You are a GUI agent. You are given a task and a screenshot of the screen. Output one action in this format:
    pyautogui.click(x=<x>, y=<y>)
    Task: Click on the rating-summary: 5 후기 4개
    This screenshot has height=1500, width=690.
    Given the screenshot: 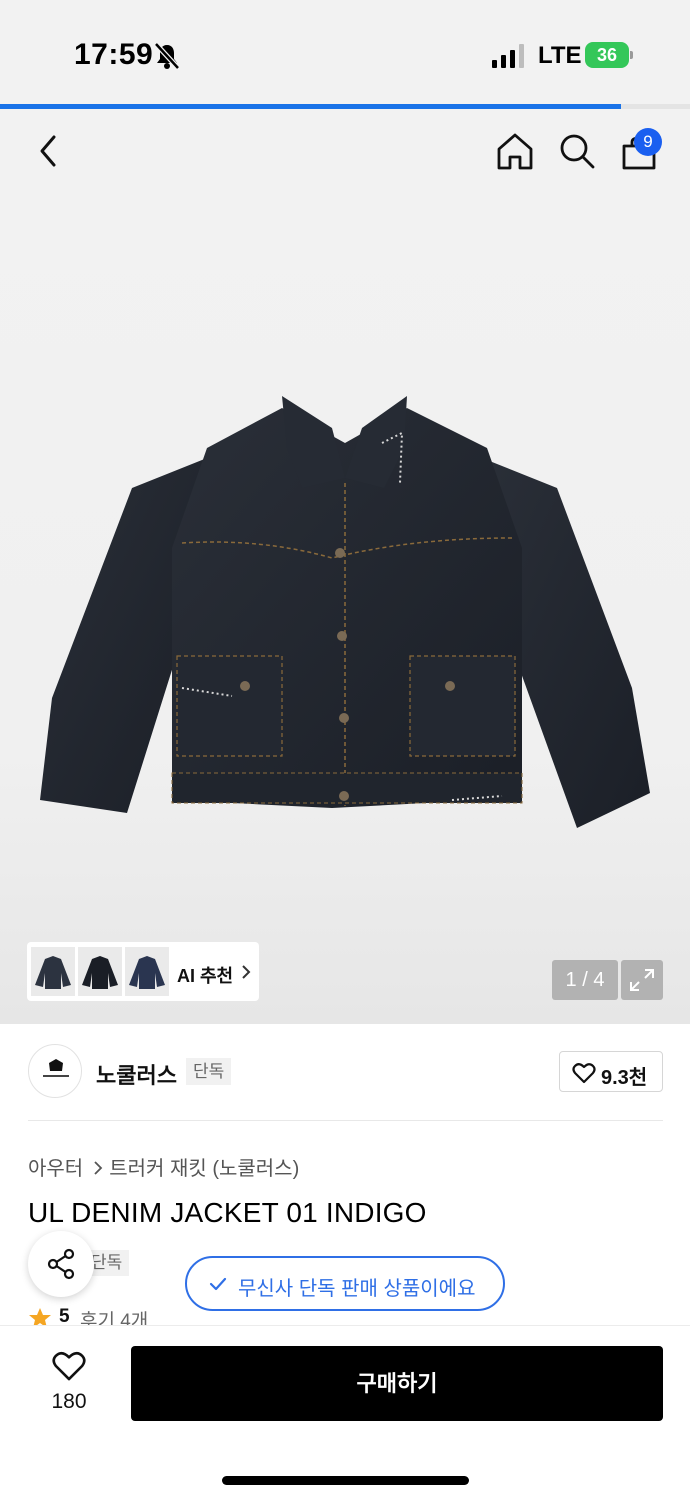 What is the action you would take?
    pyautogui.click(x=128, y=1316)
    